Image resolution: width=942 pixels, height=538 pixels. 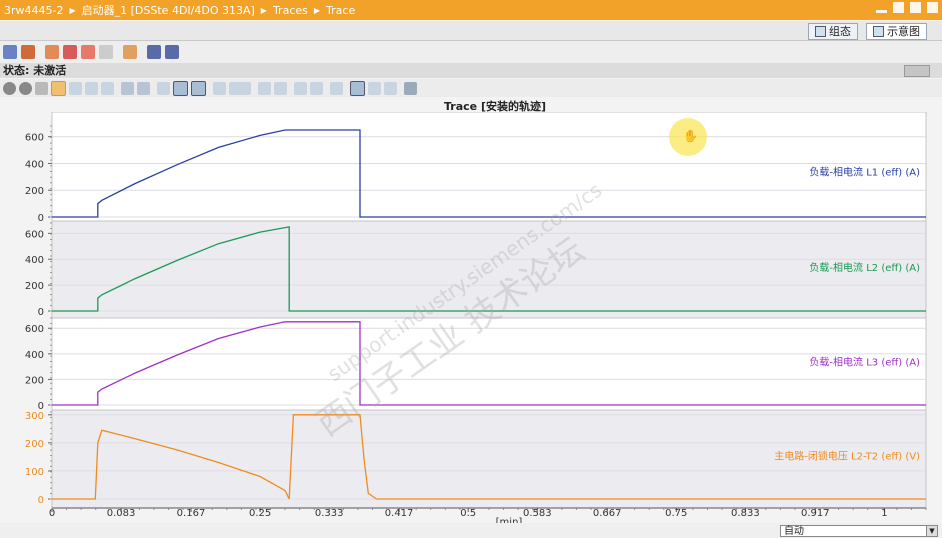 What do you see at coordinates (34, 472) in the screenshot?
I see `y-tick-label: 100` at bounding box center [34, 472].